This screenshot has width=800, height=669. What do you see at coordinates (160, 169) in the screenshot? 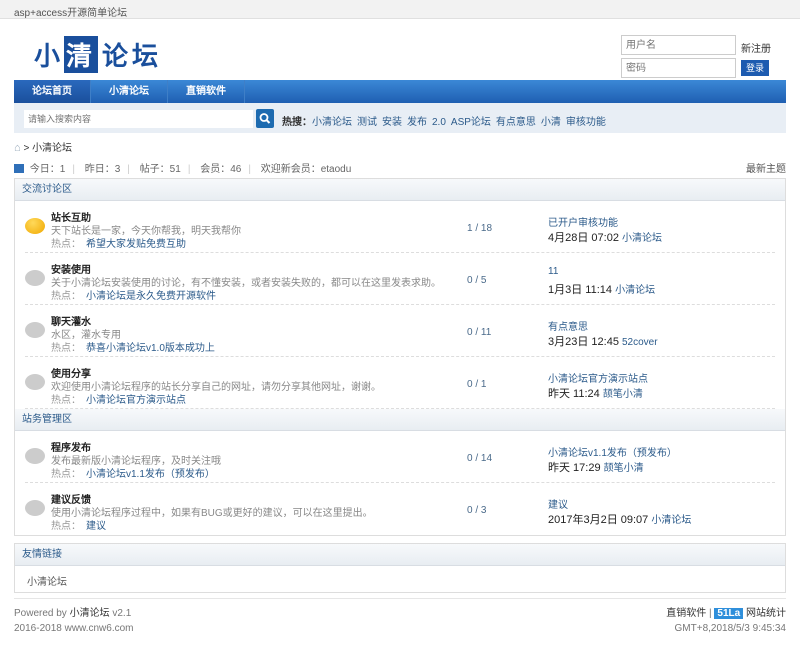
I see `stat-posts: 帖子：51` at bounding box center [160, 169].